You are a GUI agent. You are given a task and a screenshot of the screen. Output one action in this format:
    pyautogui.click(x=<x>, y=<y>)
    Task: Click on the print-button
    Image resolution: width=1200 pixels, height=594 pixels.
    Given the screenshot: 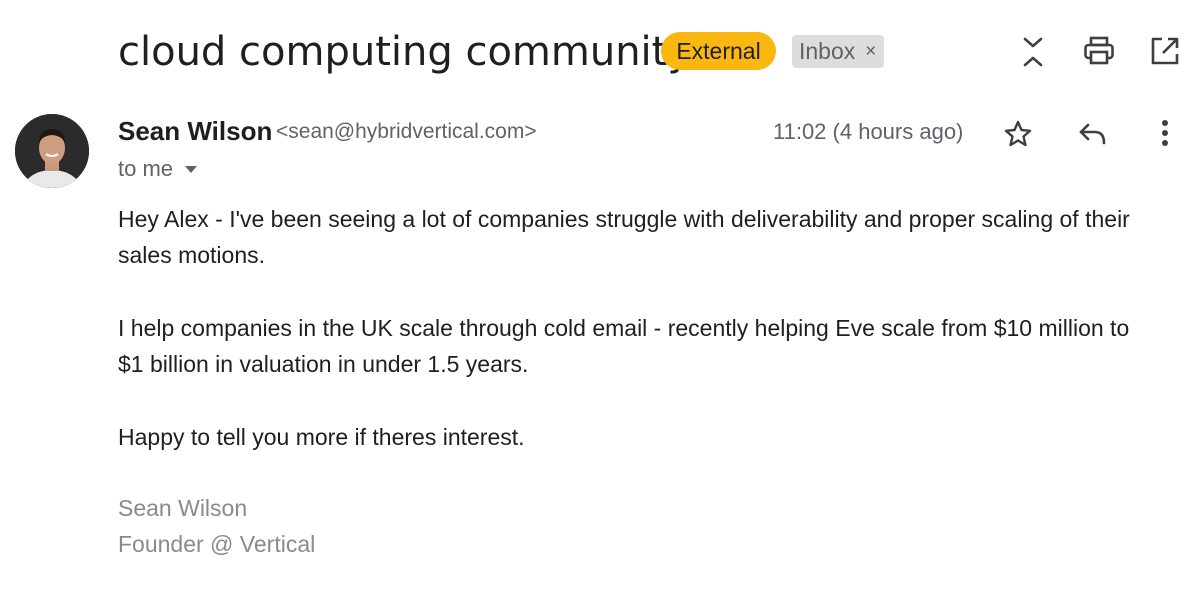 What is the action you would take?
    pyautogui.click(x=1099, y=51)
    